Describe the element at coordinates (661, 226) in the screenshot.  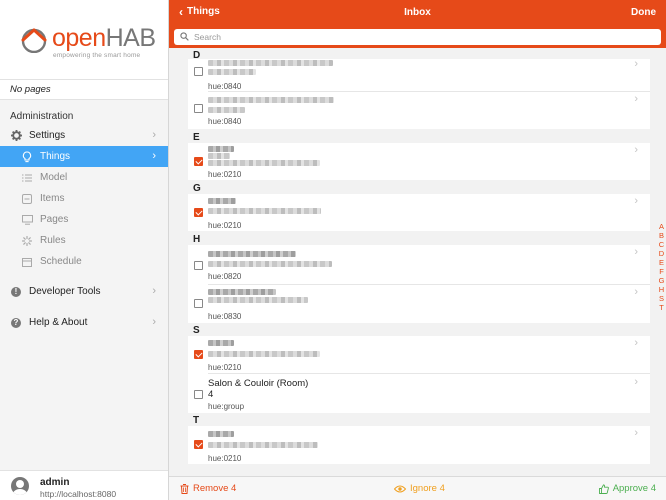
I see `index-letter: A` at that location.